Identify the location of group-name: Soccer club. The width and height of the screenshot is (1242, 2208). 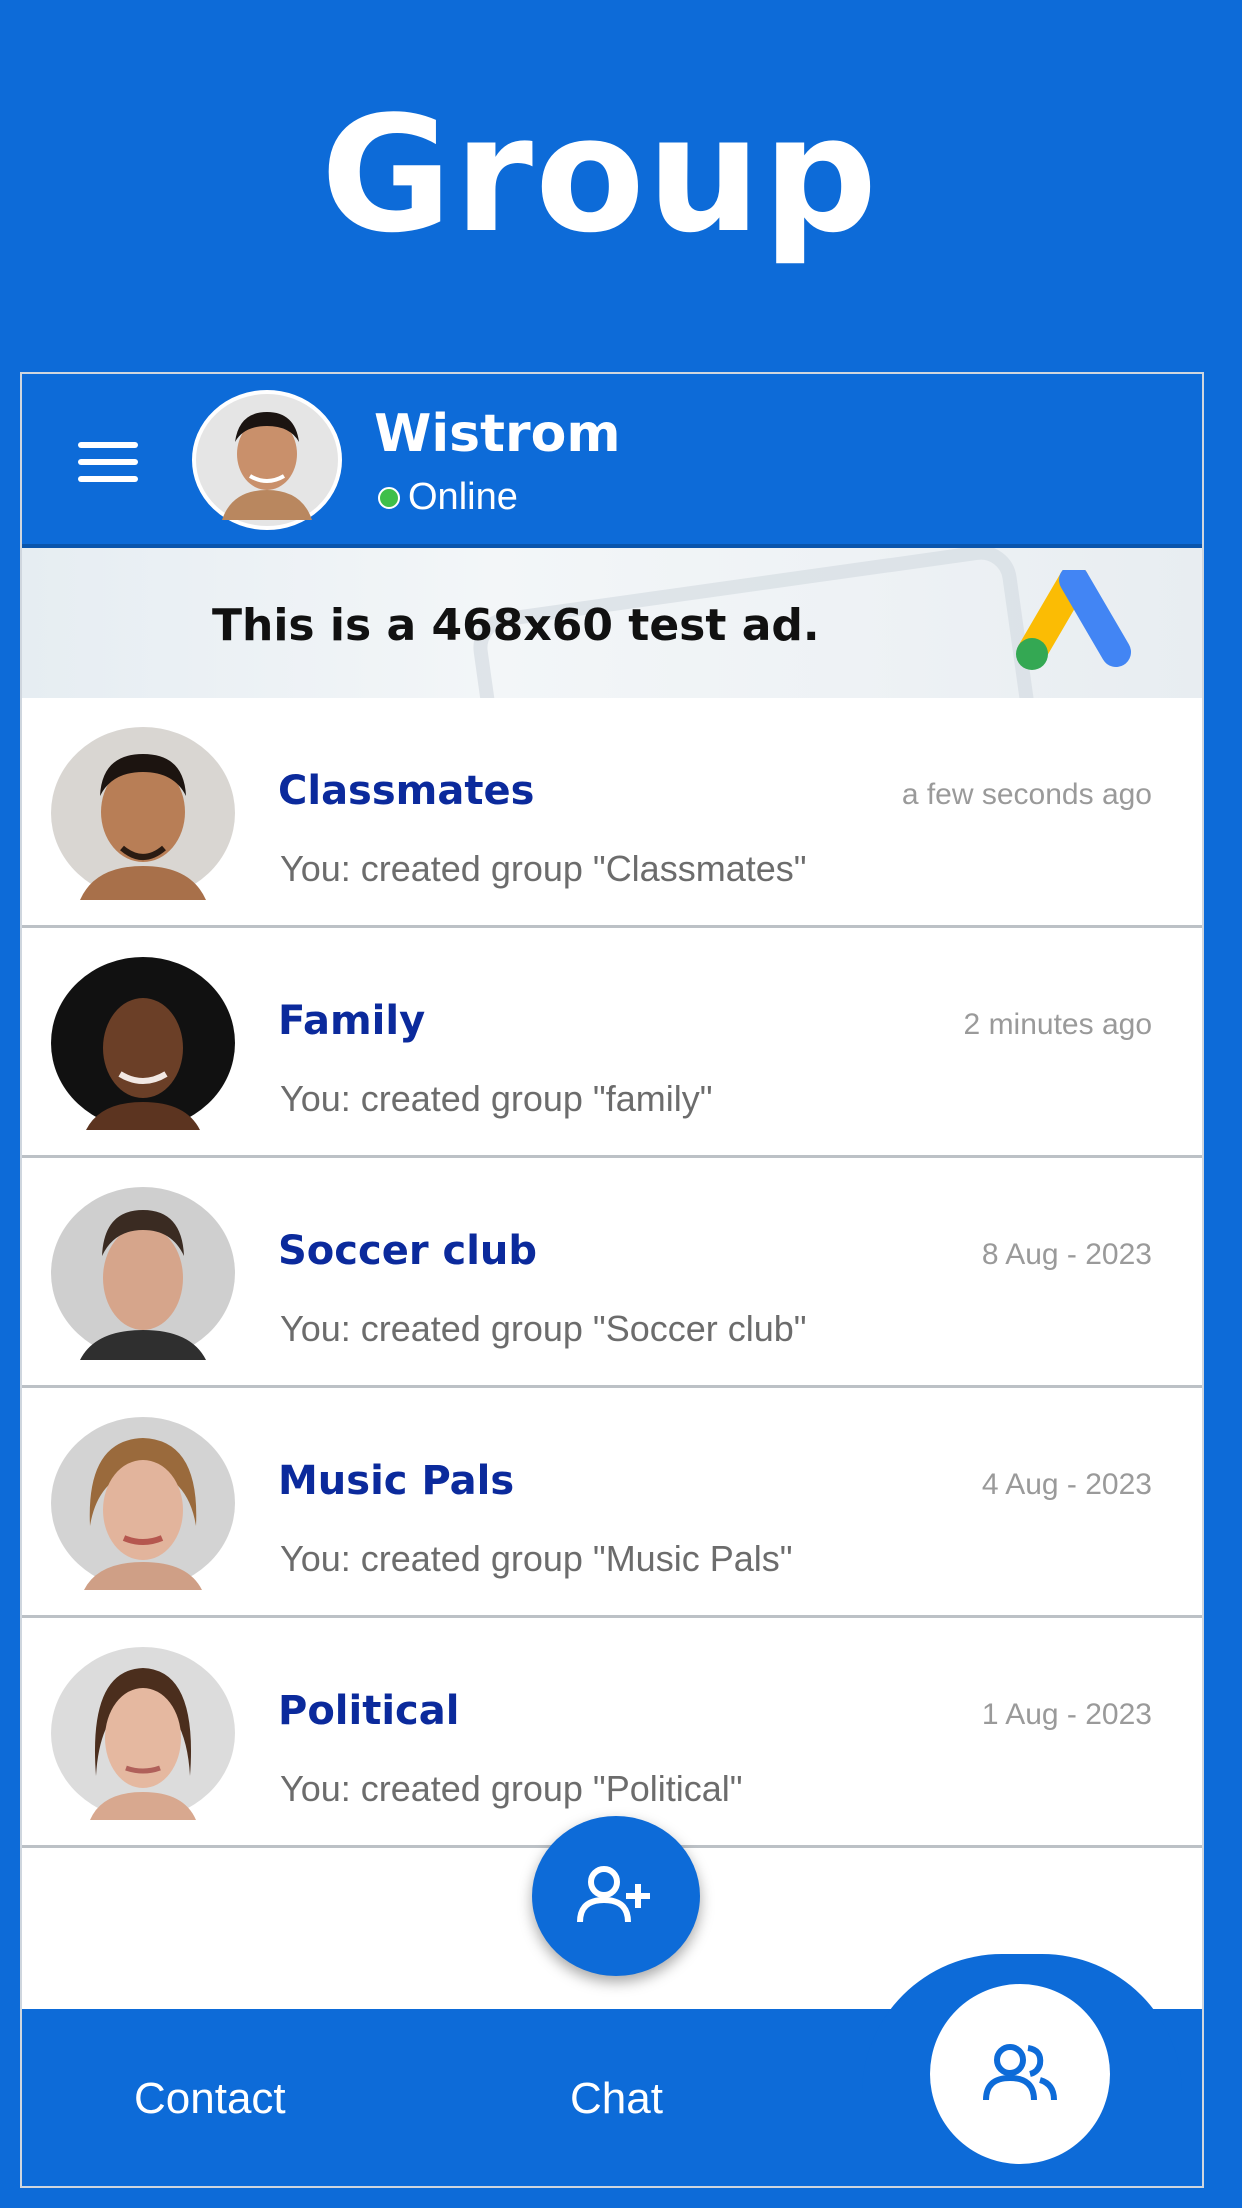
(408, 1251).